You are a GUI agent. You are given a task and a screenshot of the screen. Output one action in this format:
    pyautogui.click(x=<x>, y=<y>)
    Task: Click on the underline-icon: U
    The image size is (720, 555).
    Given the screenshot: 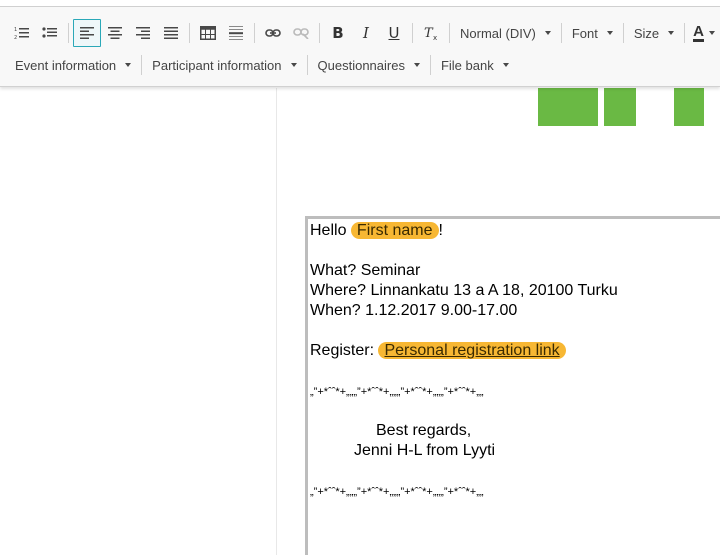 What is the action you would take?
    pyautogui.click(x=394, y=33)
    